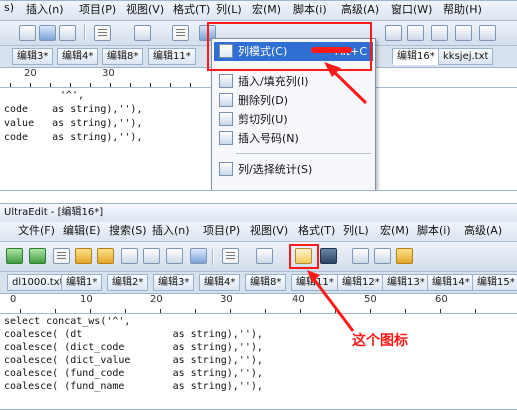  Describe the element at coordinates (463, 33) in the screenshot. I see `find-prev-icon` at that location.